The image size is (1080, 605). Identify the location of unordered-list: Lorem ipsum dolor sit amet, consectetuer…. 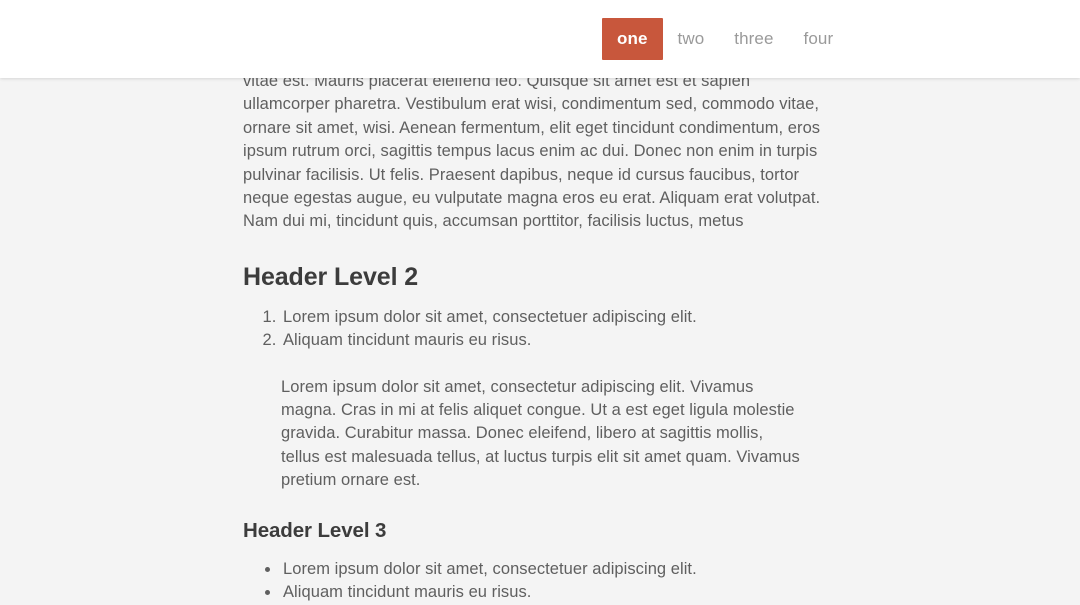
(541, 581).